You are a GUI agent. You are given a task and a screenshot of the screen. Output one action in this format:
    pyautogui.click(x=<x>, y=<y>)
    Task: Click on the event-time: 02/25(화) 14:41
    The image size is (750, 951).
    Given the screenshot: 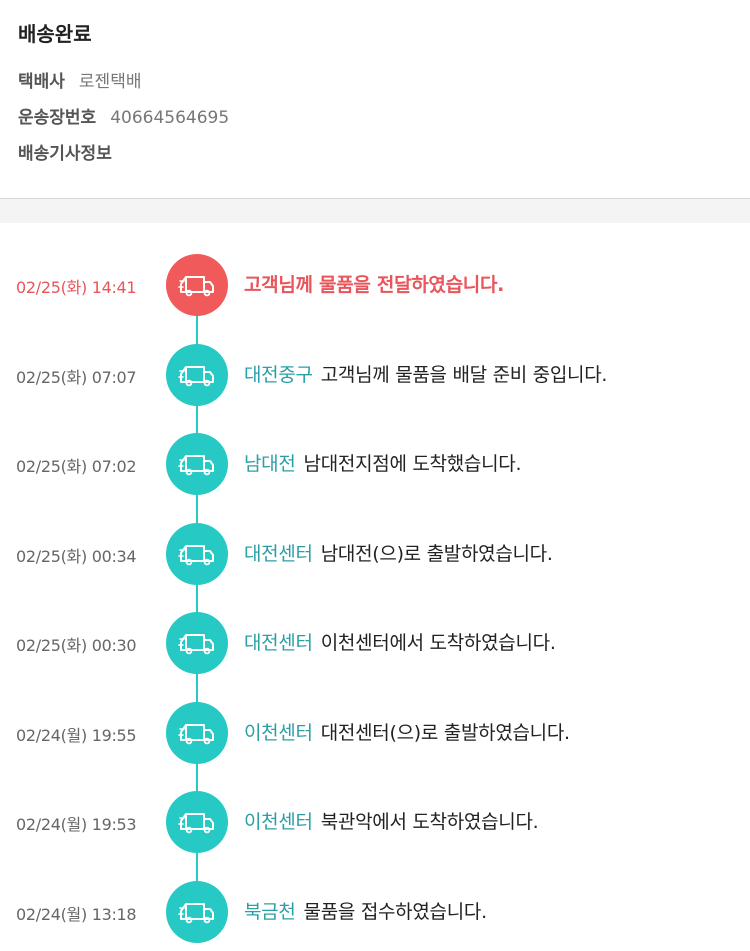 What is the action you would take?
    pyautogui.click(x=76, y=287)
    